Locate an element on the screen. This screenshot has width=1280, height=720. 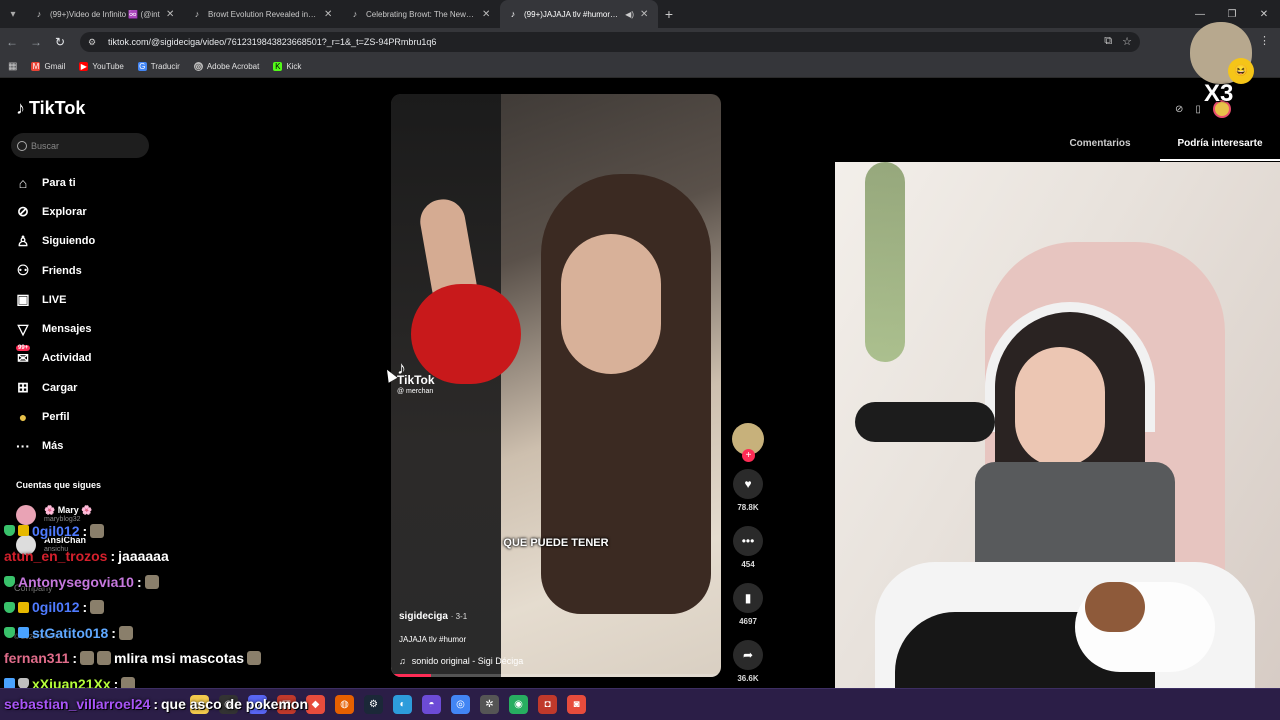
sidebar-item-cargar: ⊞ Cargar is located at coordinates (54, 387).